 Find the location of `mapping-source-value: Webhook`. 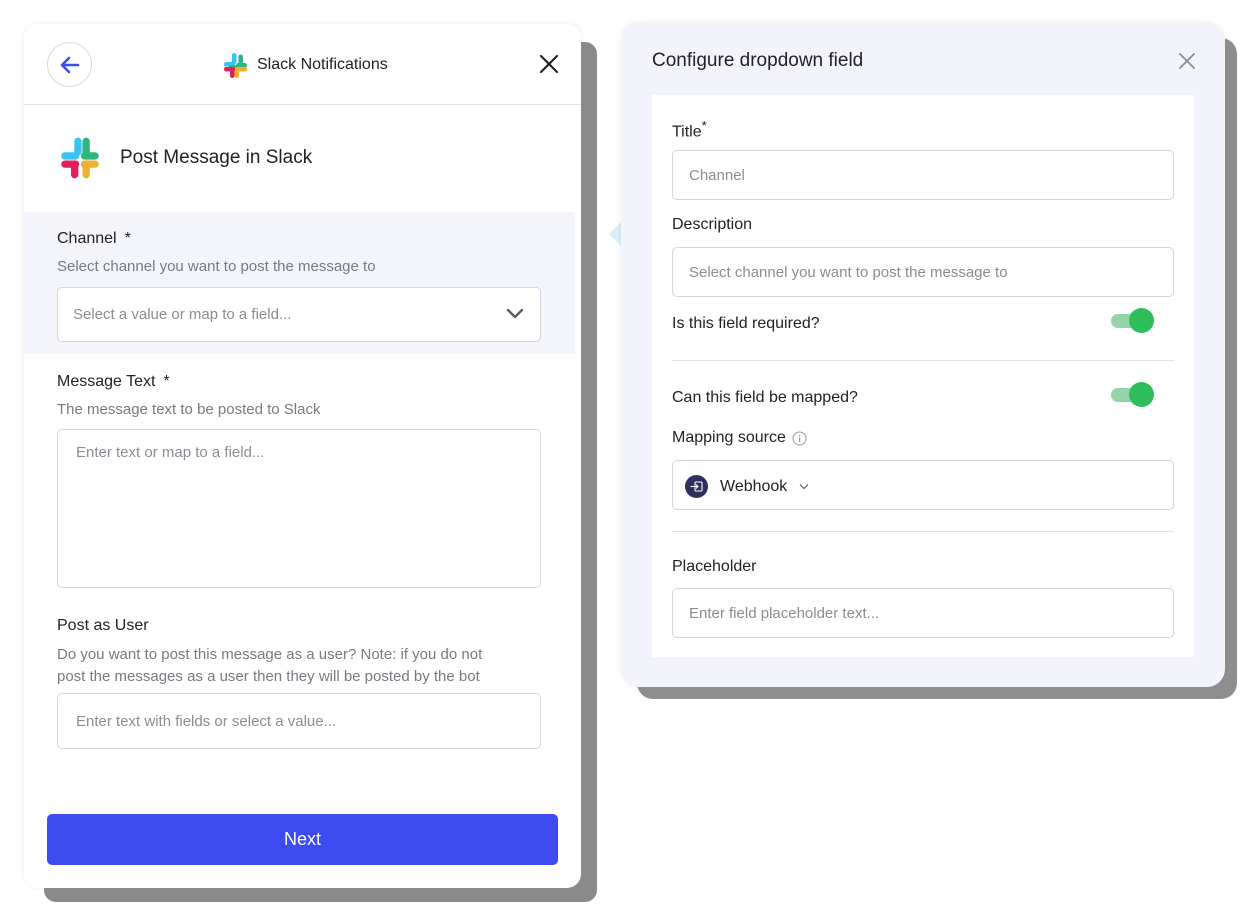

mapping-source-value: Webhook is located at coordinates (754, 486).